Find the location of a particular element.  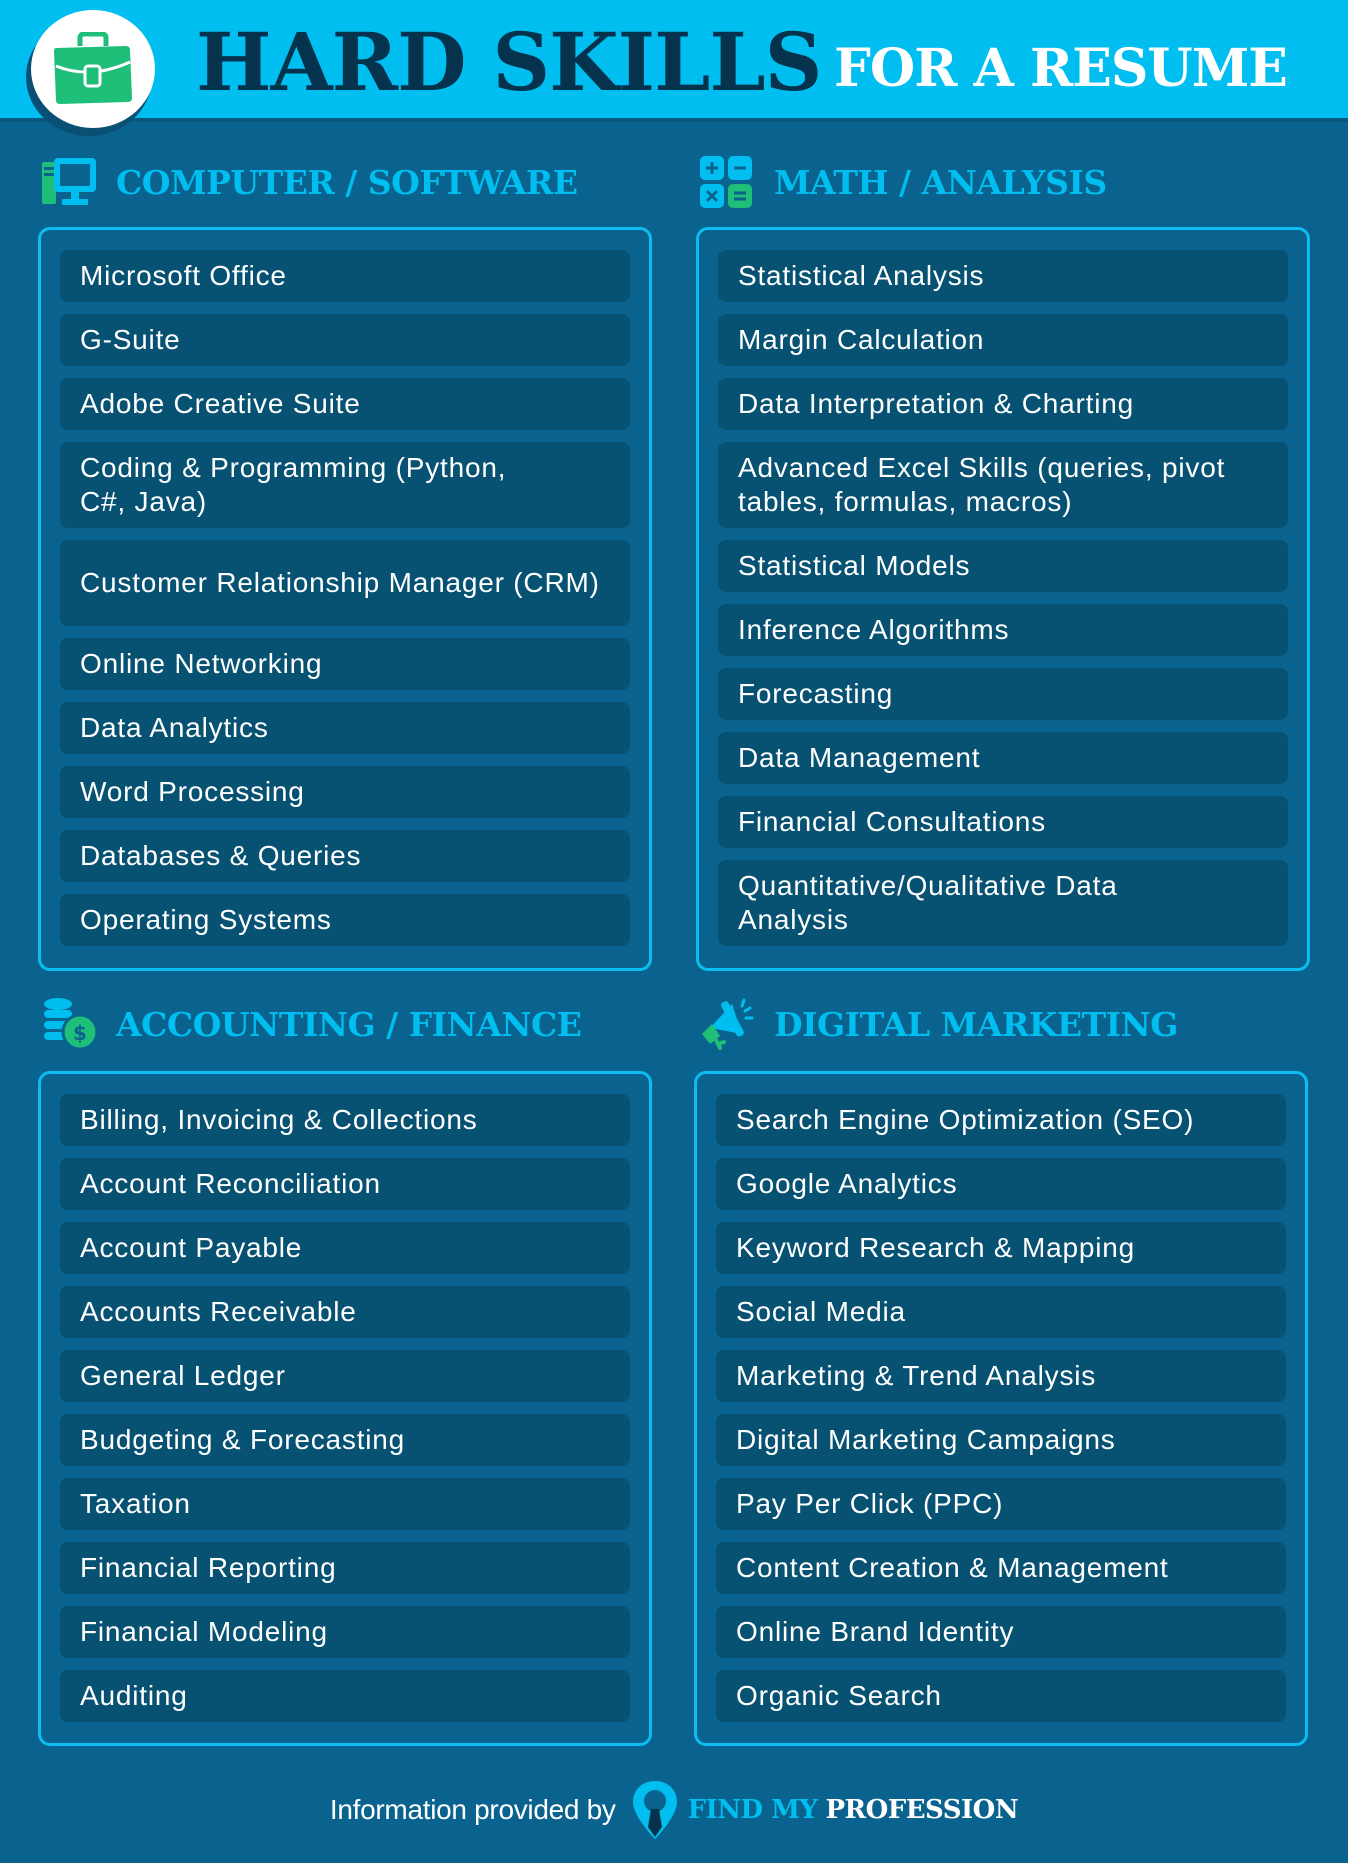

logo-circle is located at coordinates (93, 69).